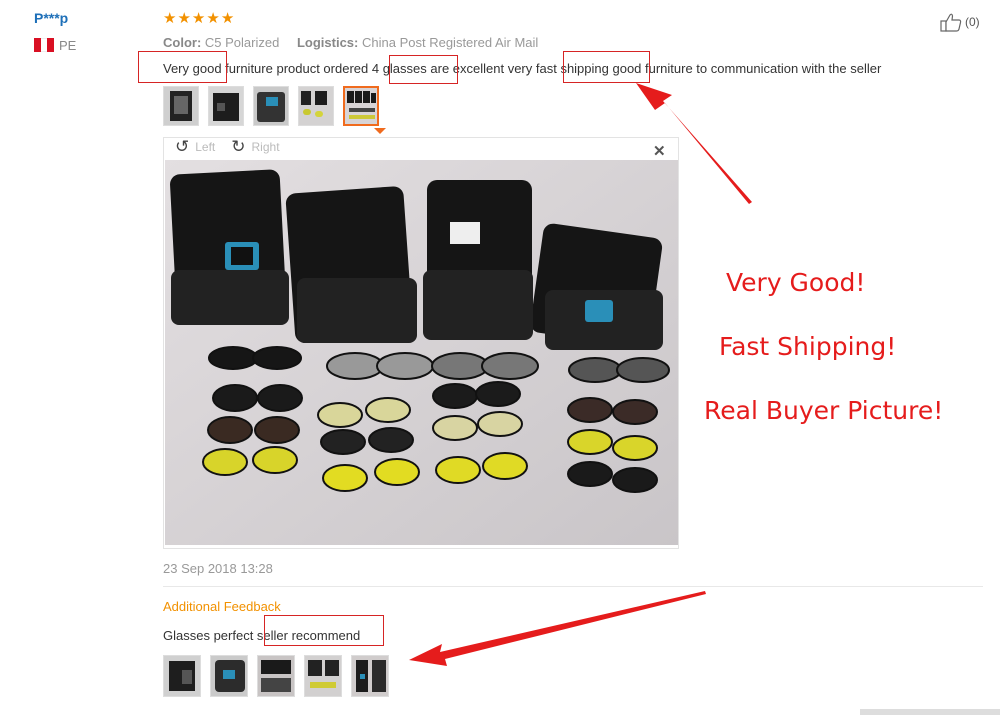  I want to click on annotation-note: Fast Shipping!, so click(808, 346).